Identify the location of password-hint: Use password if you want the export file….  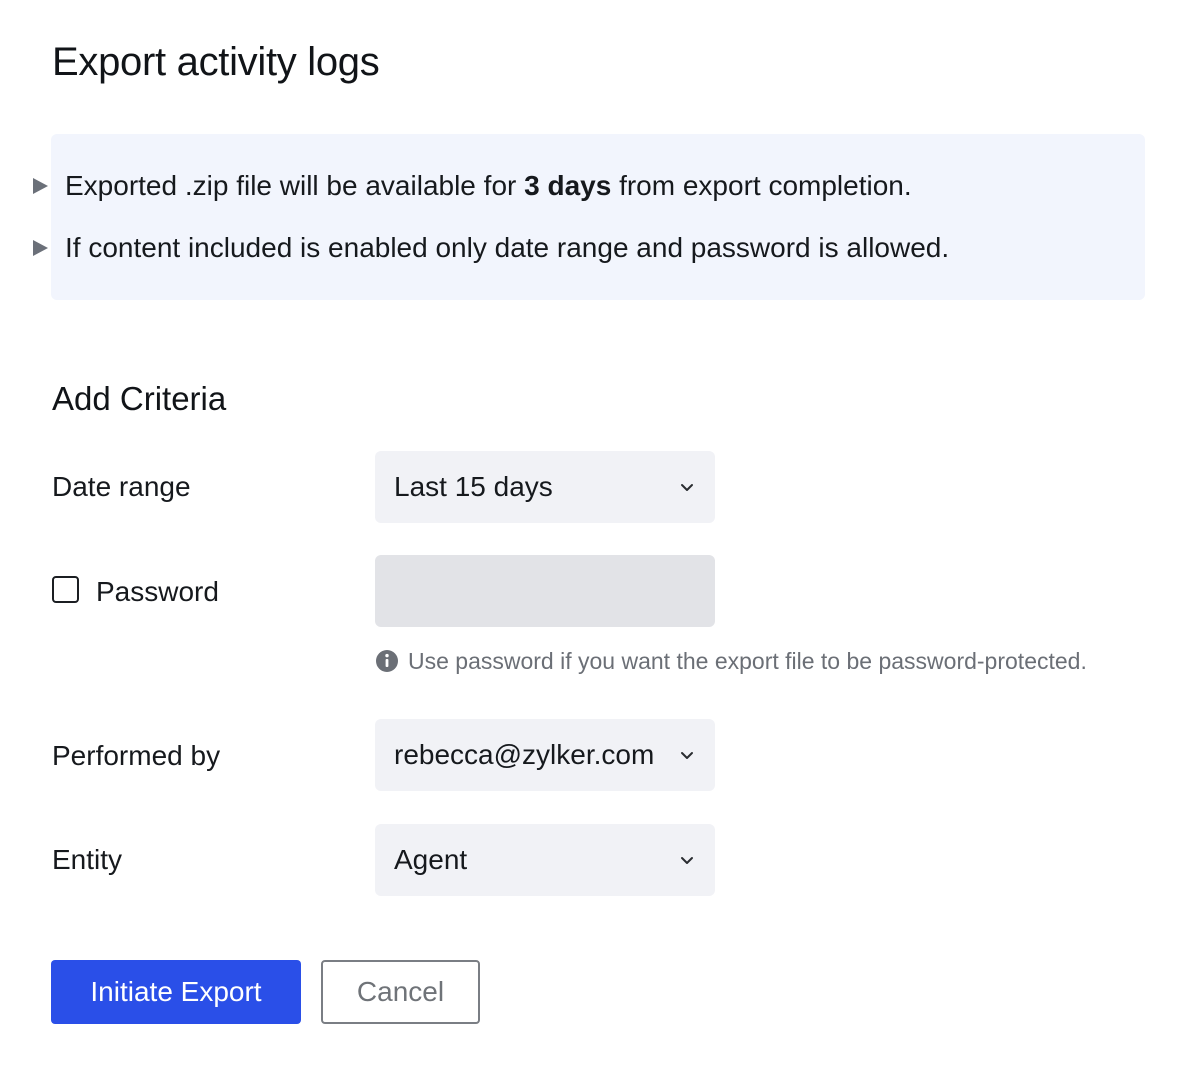
(731, 661).